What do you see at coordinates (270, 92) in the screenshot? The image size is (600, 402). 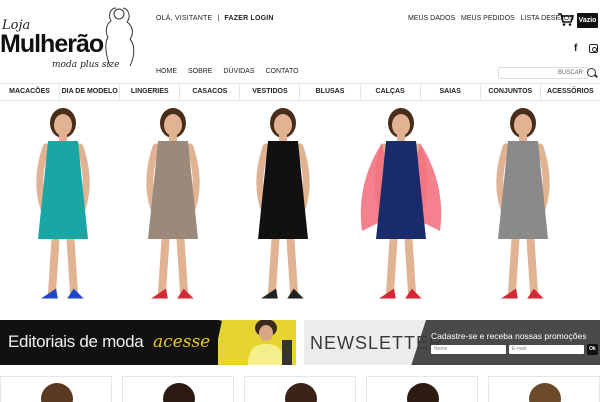 I see `category-vestidos: VESTIDOS` at bounding box center [270, 92].